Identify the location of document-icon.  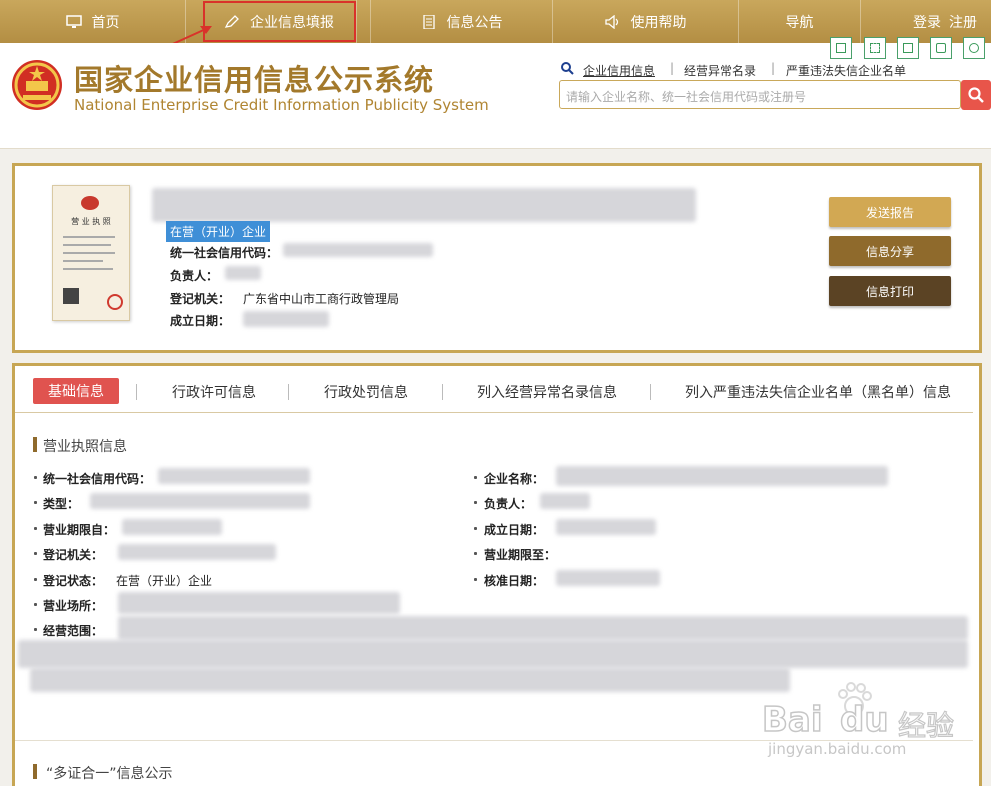
(428, 21).